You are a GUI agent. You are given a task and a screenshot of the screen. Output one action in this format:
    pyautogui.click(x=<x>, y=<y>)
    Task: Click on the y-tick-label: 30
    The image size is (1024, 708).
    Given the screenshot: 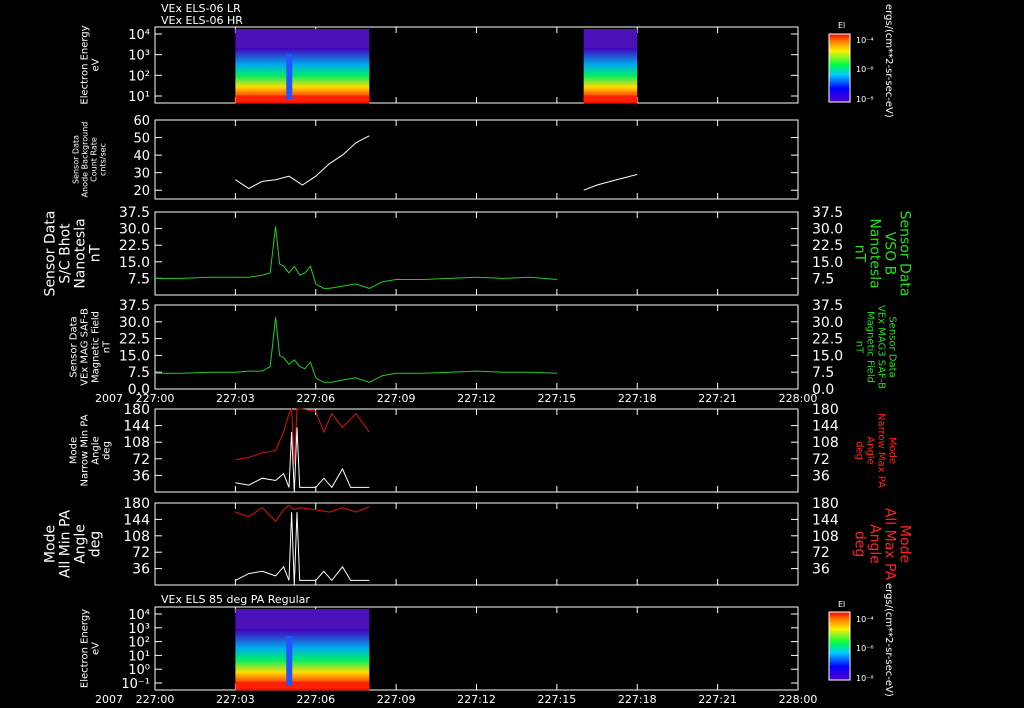 What is the action you would take?
    pyautogui.click(x=141, y=174)
    